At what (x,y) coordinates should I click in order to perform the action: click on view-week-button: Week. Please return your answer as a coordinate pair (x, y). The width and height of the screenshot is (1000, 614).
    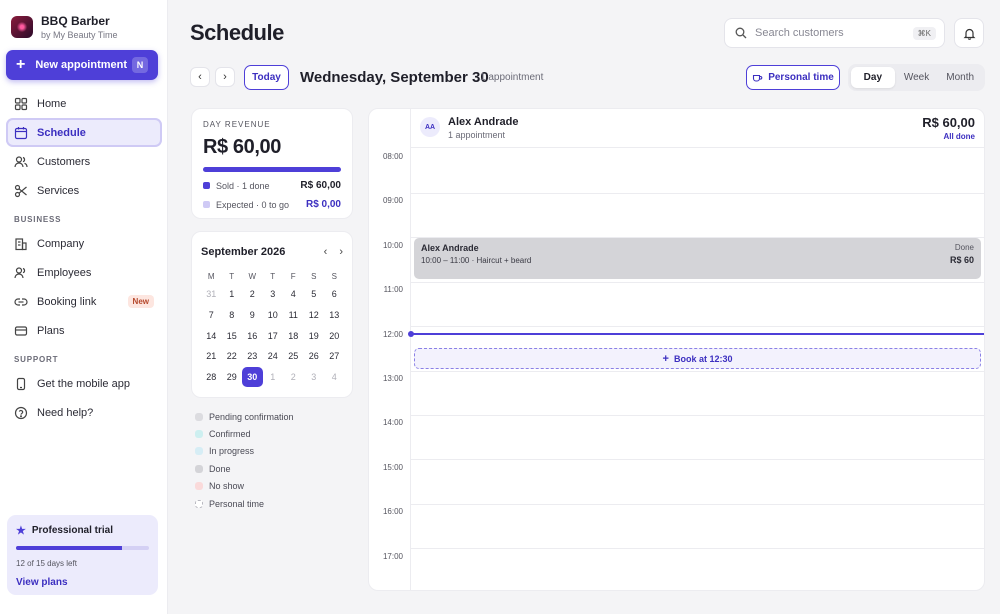
    Looking at the image, I should click on (917, 77).